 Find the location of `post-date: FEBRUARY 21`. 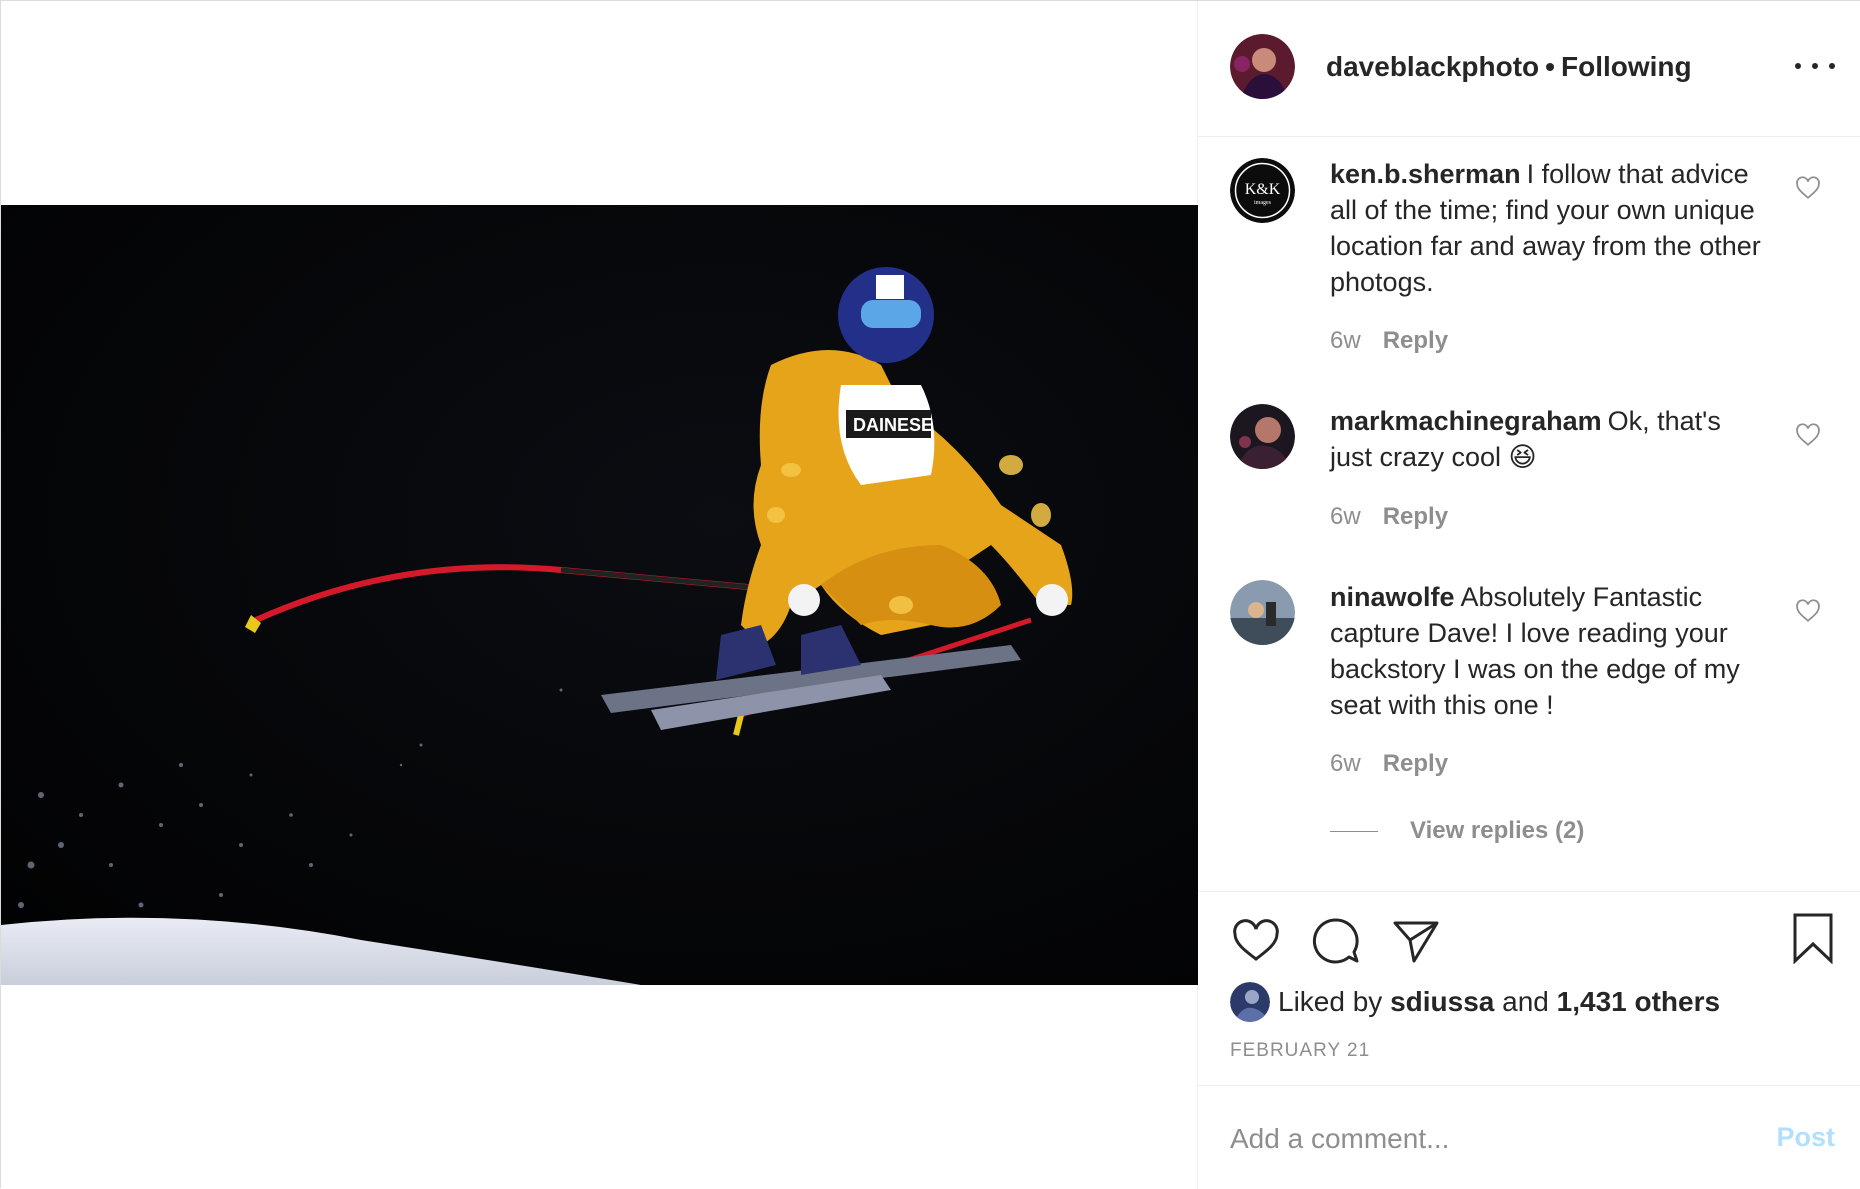

post-date: FEBRUARY 21 is located at coordinates (1300, 1051).